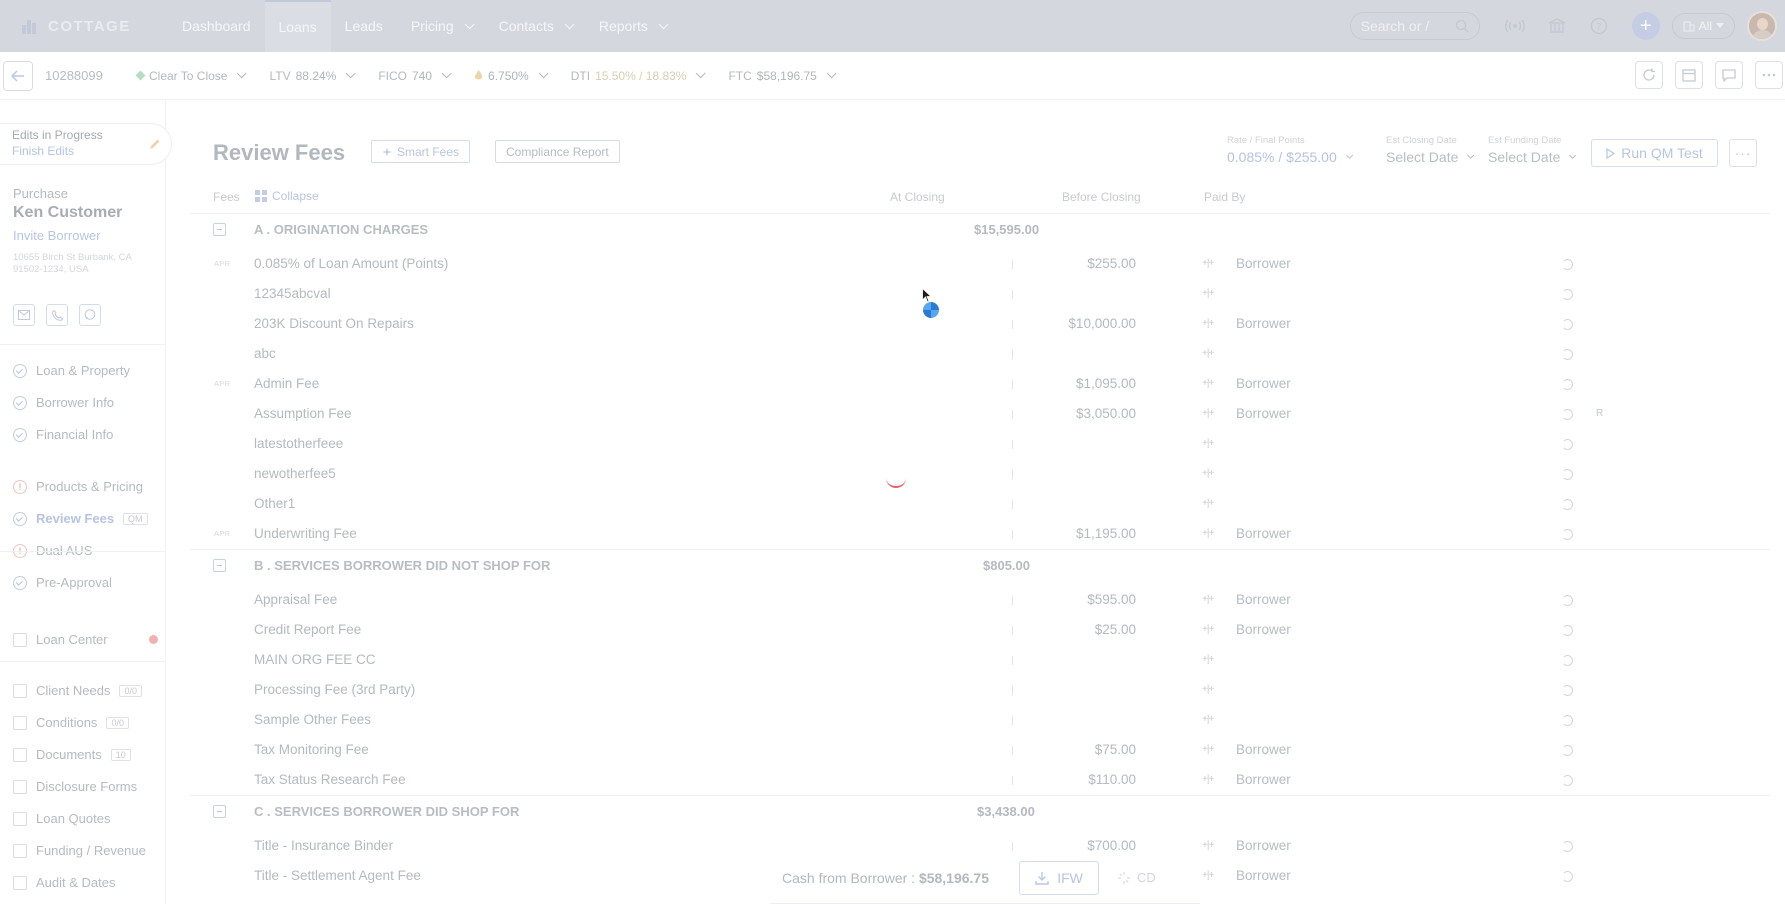 The height and width of the screenshot is (904, 1785). Describe the element at coordinates (286, 383) in the screenshot. I see `fee-name: Admin Fee` at that location.